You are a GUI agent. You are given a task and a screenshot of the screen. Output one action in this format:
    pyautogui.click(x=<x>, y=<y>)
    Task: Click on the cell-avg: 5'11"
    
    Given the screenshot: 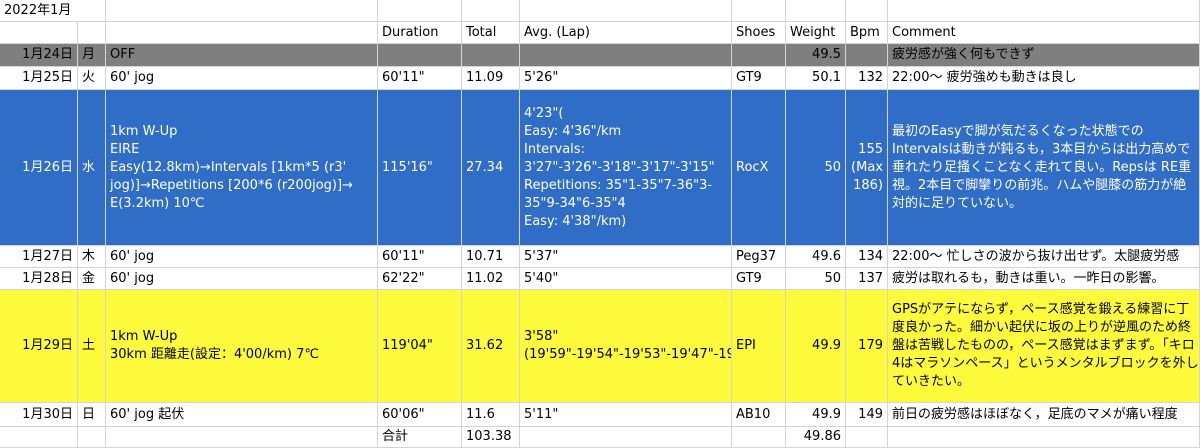 What is the action you would take?
    pyautogui.click(x=626, y=415)
    